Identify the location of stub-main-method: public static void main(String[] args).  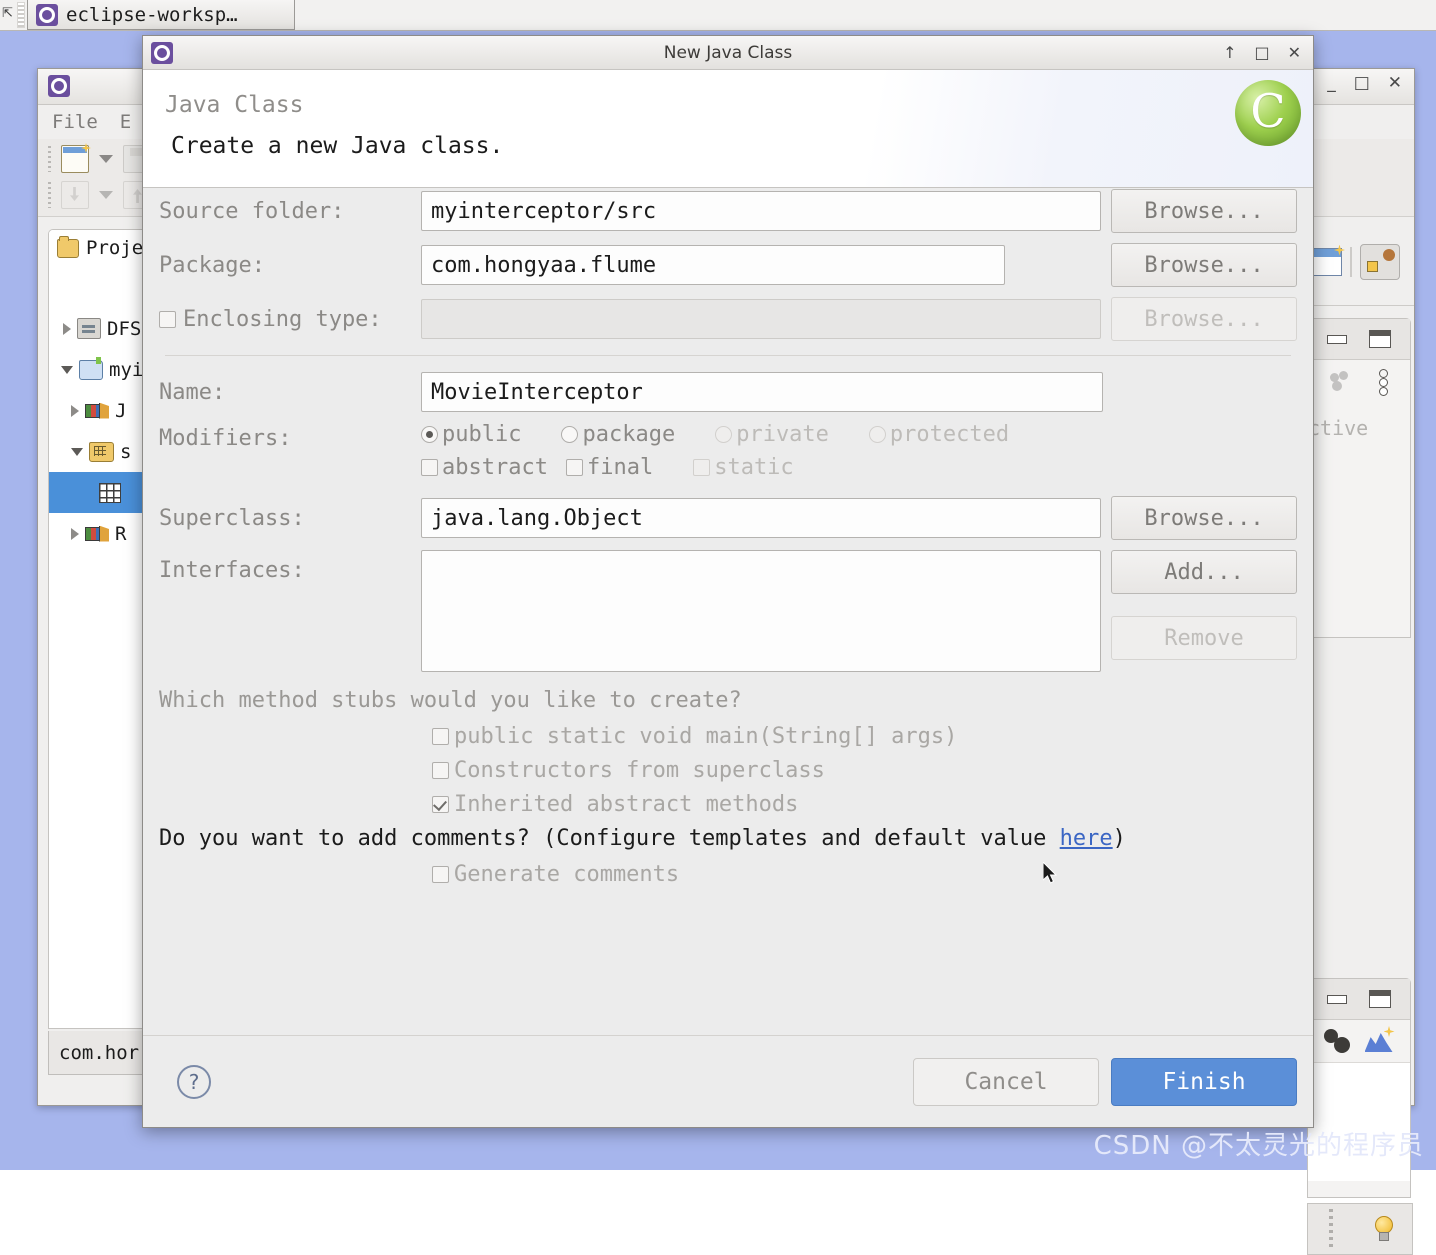
(864, 736).